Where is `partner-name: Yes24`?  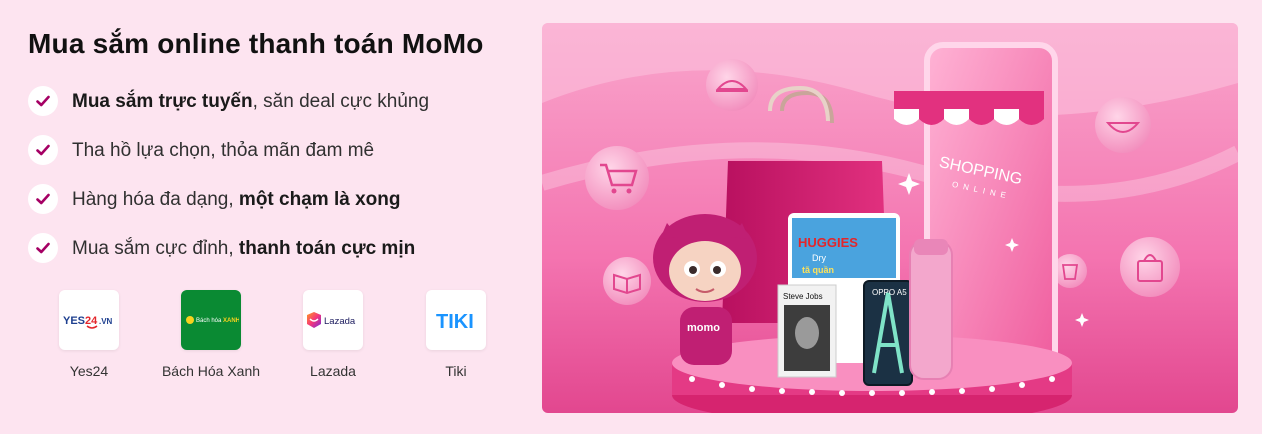 partner-name: Yes24 is located at coordinates (89, 371).